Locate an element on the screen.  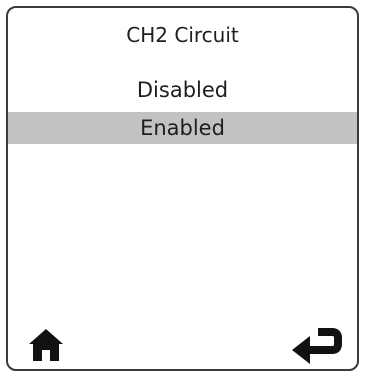
back-button is located at coordinates (315, 346).